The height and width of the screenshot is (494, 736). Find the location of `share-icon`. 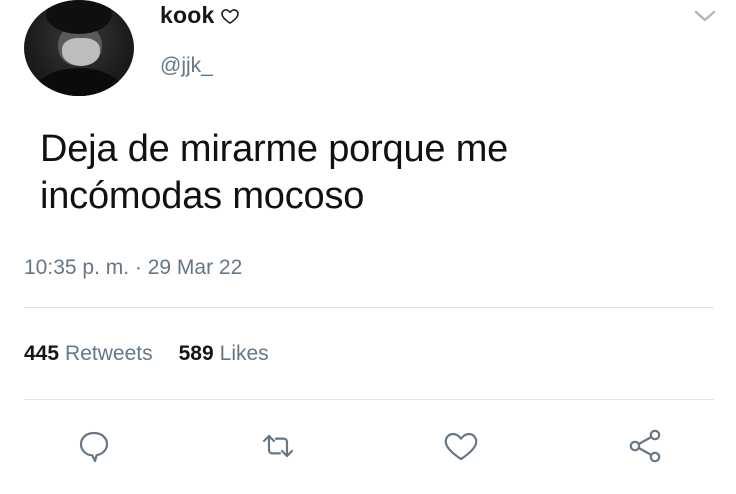

share-icon is located at coordinates (645, 446).